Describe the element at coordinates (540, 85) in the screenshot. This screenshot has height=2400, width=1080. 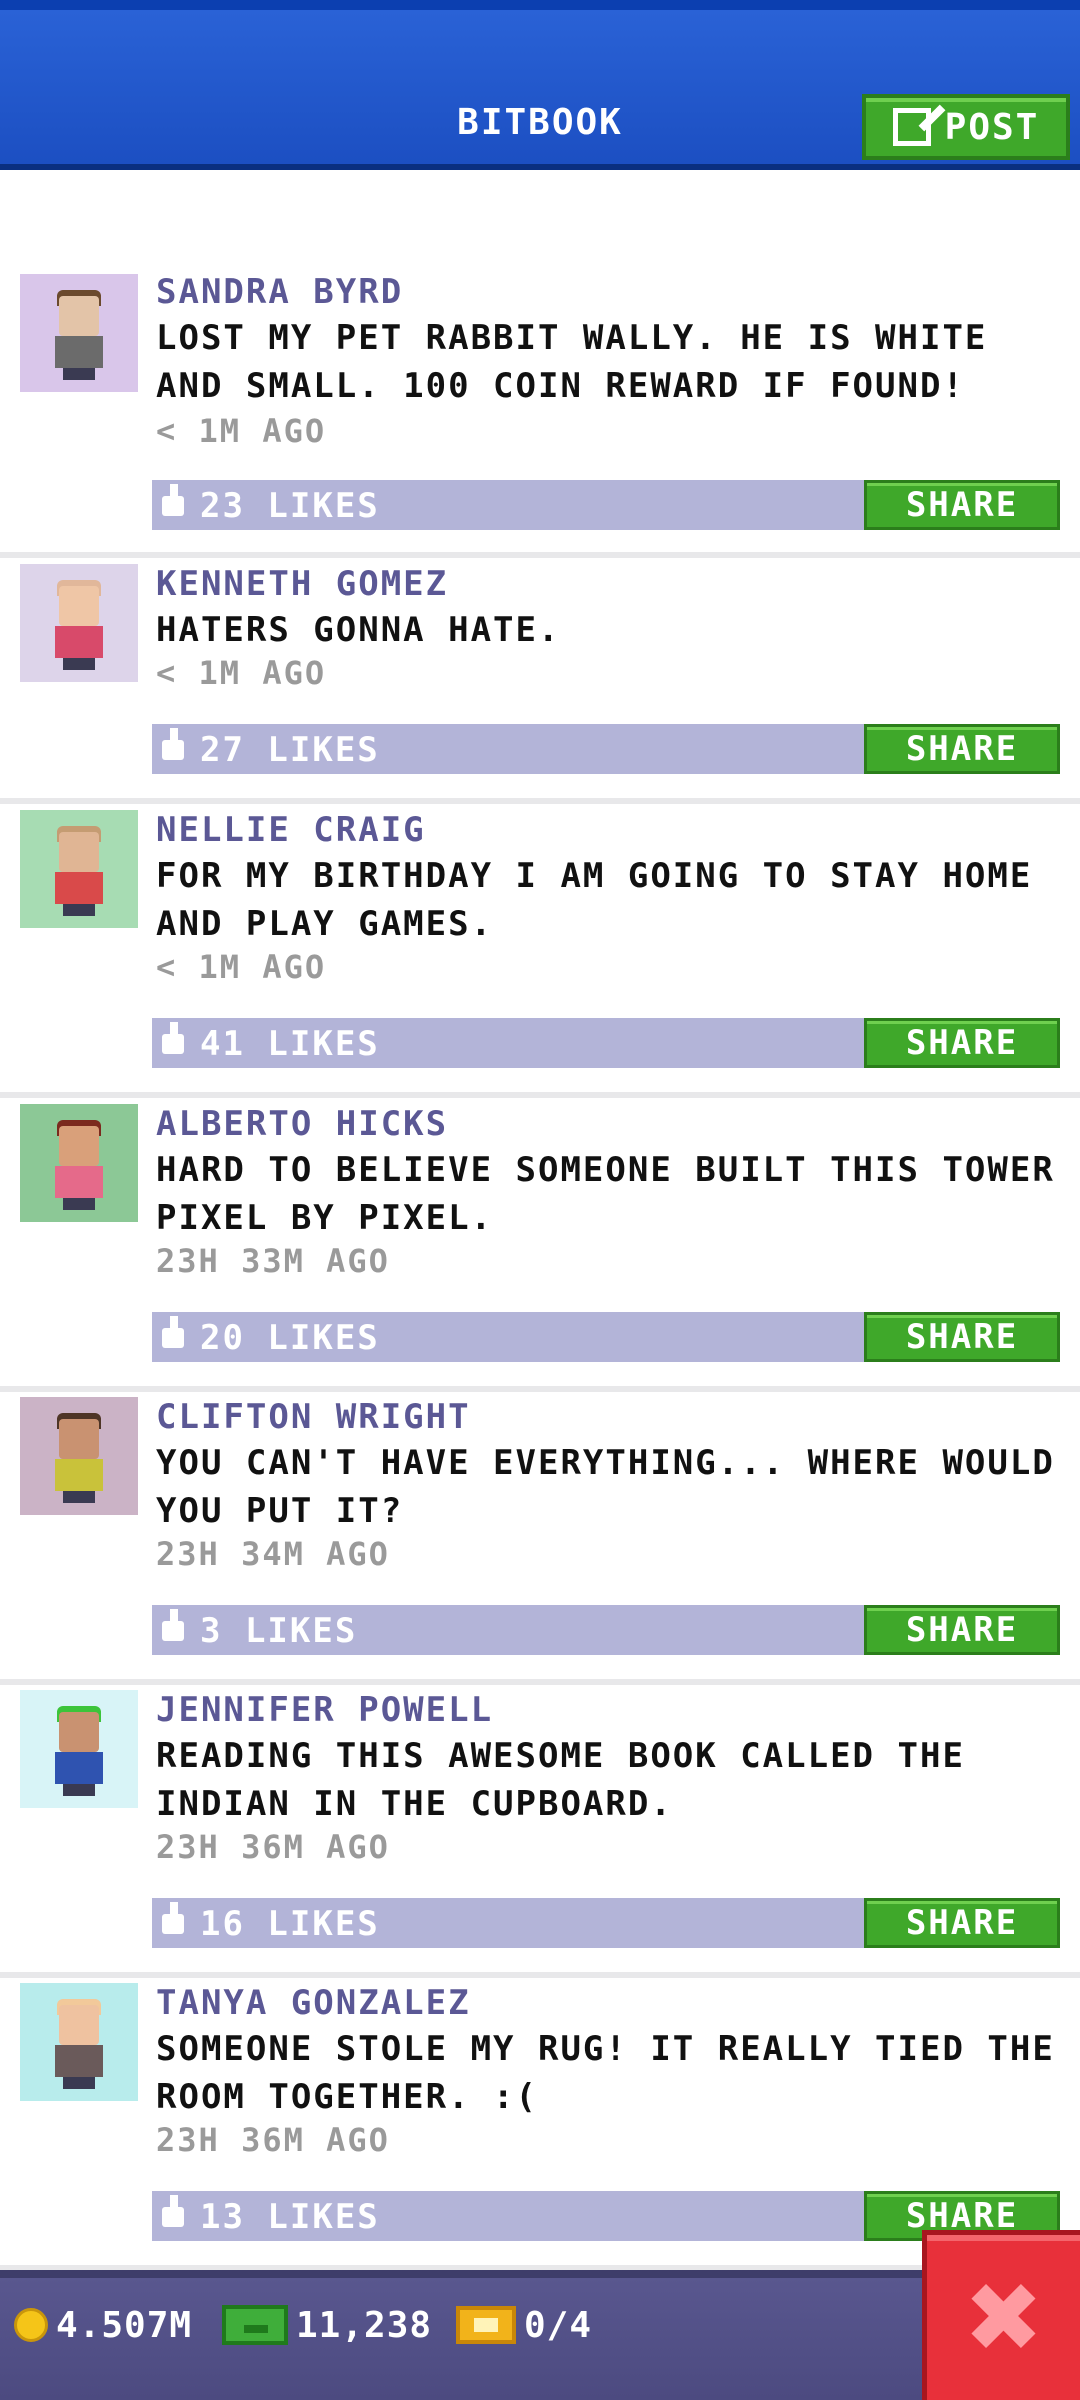
I see `app-header: BITBOOK POST` at that location.